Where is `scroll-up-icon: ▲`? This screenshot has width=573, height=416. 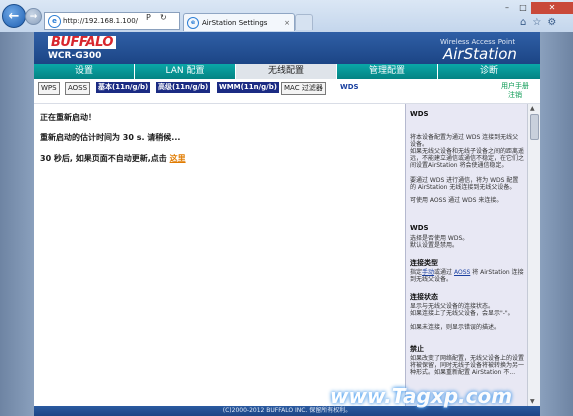
scroll-up-icon: ▲ is located at coordinates (532, 108).